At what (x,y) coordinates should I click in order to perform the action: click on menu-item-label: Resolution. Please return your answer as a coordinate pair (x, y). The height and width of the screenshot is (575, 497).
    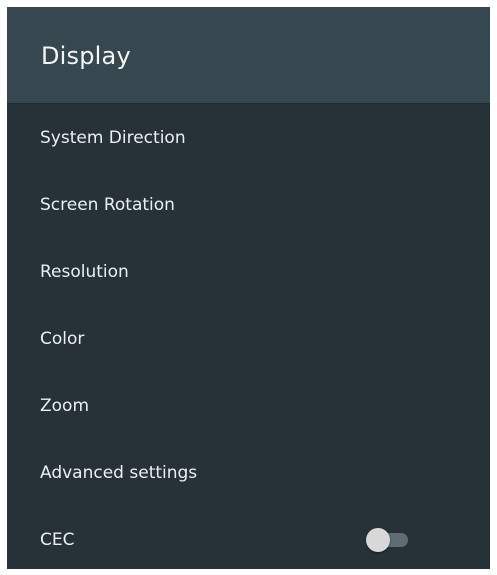
    Looking at the image, I should click on (84, 271).